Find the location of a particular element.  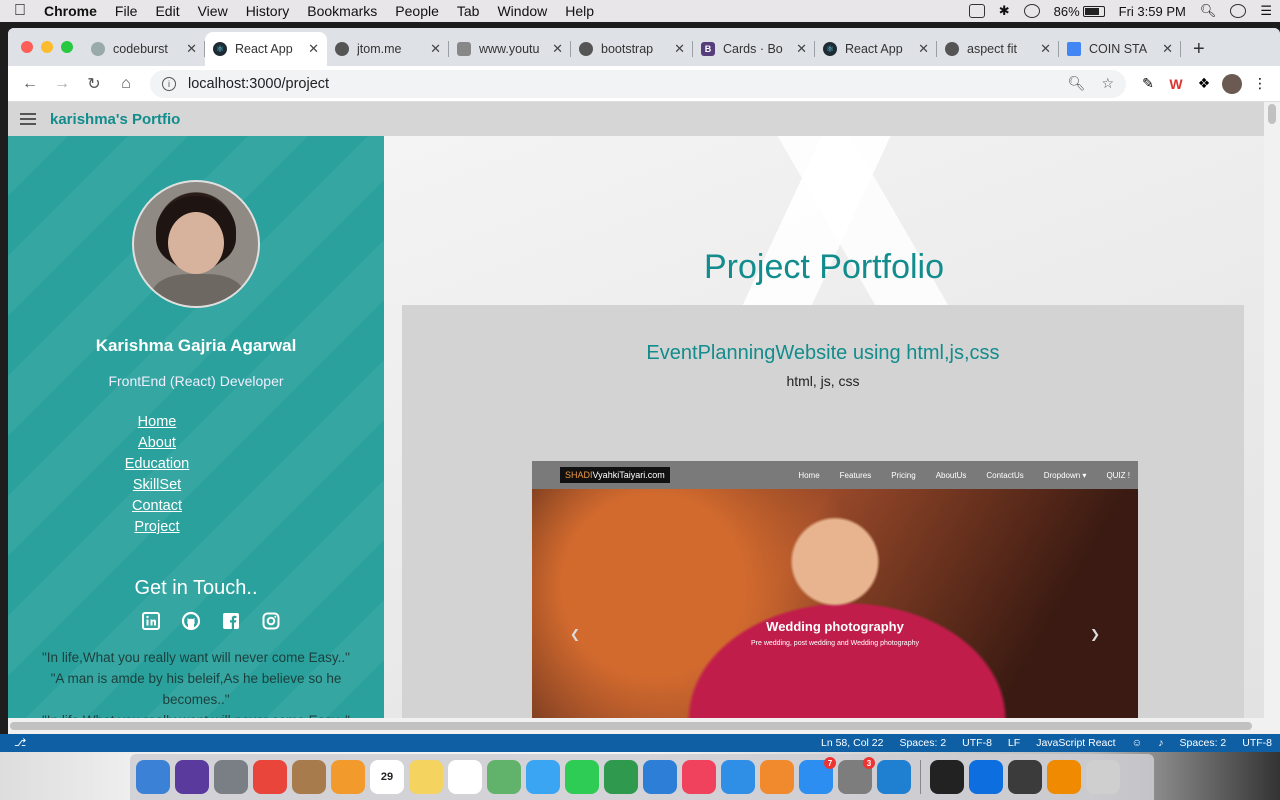

siri-tray-icon is located at coordinates (1238, 11).